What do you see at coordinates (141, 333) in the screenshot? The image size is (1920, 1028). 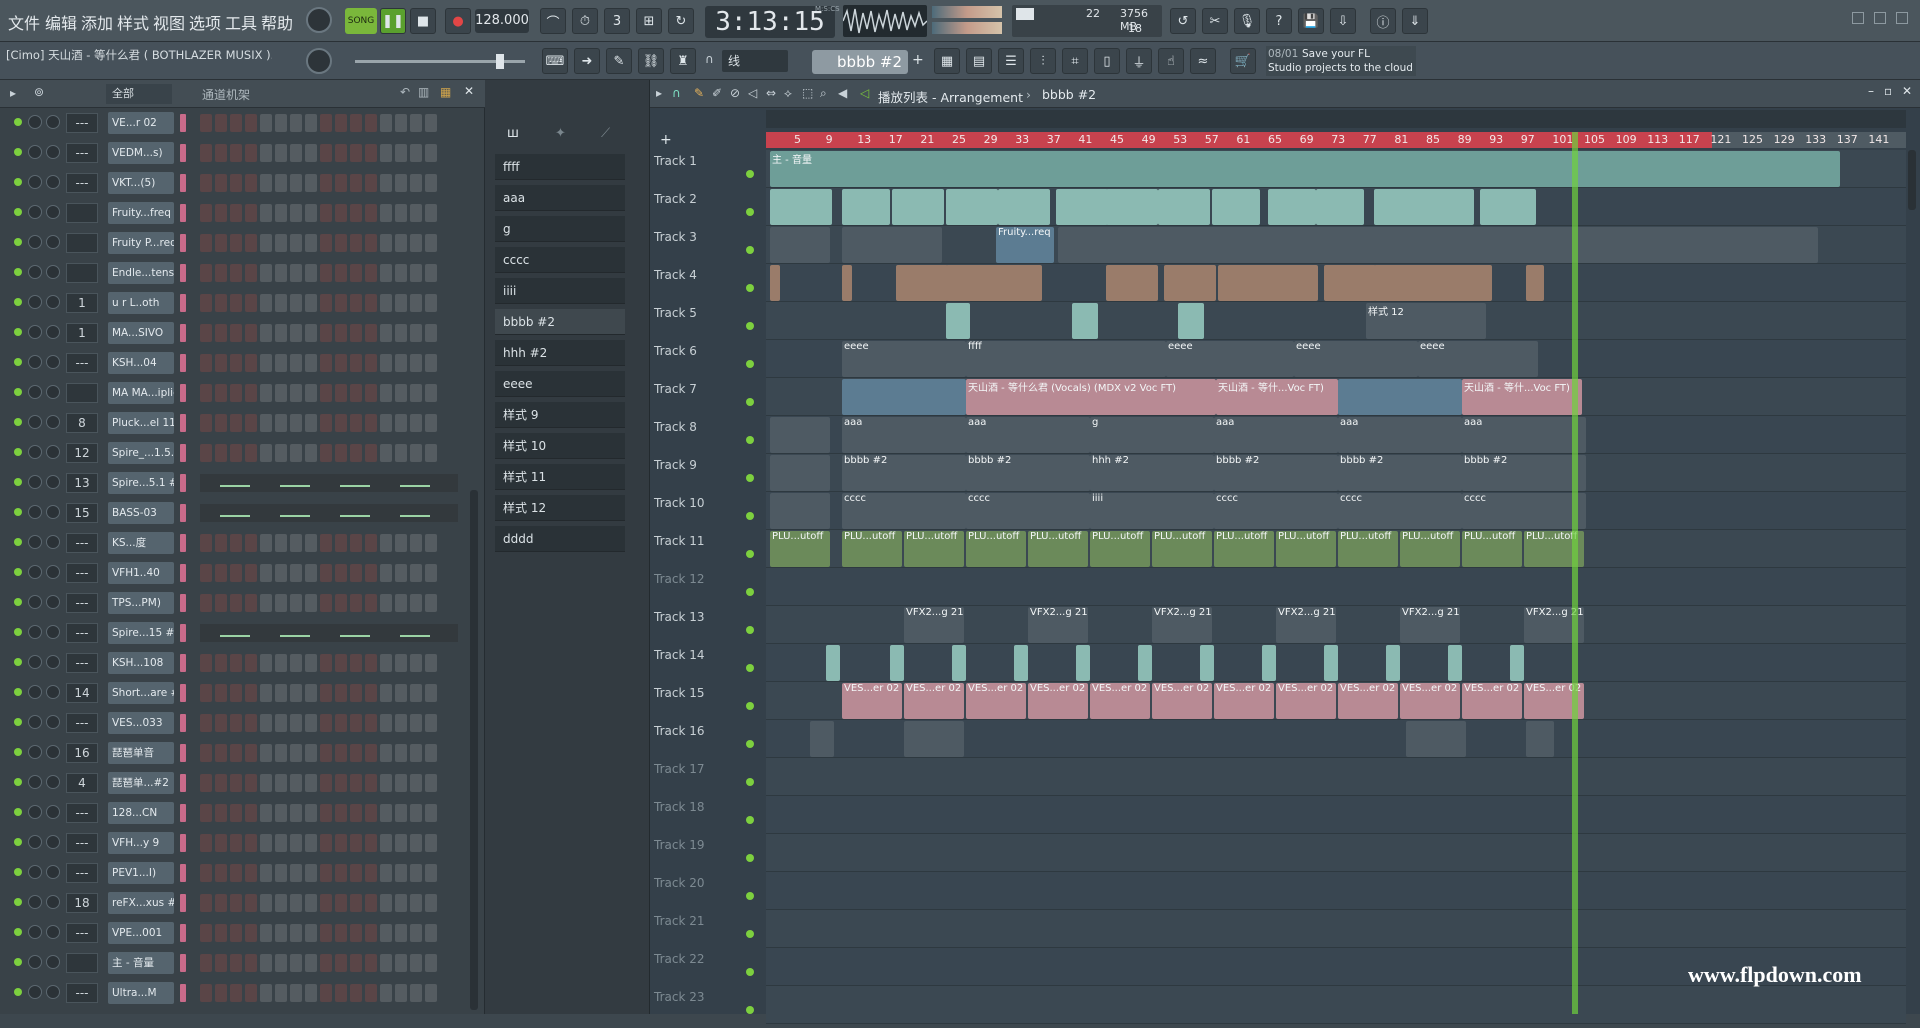 I see `channel-name-button: MA...SIVO` at bounding box center [141, 333].